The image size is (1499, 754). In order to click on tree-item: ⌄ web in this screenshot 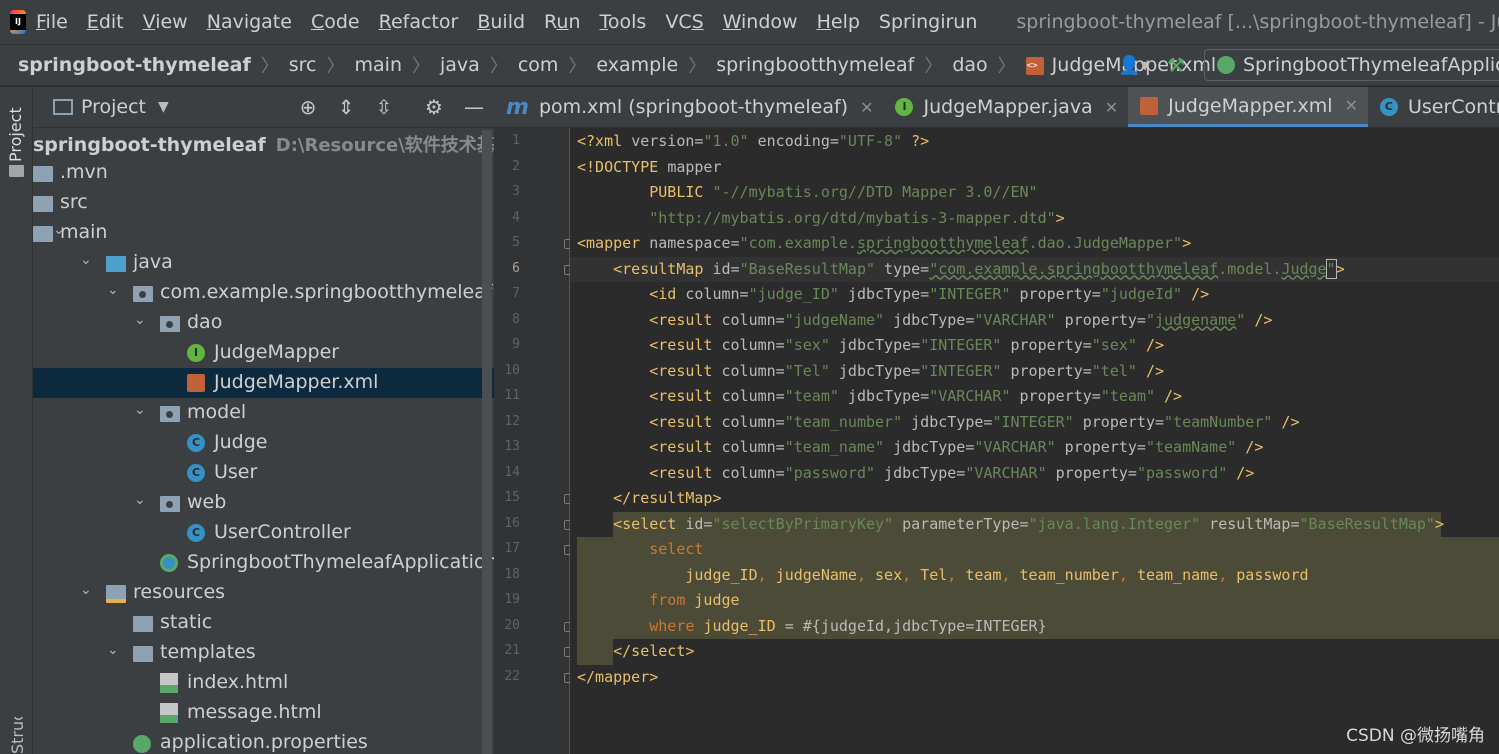, I will do `click(263, 503)`.